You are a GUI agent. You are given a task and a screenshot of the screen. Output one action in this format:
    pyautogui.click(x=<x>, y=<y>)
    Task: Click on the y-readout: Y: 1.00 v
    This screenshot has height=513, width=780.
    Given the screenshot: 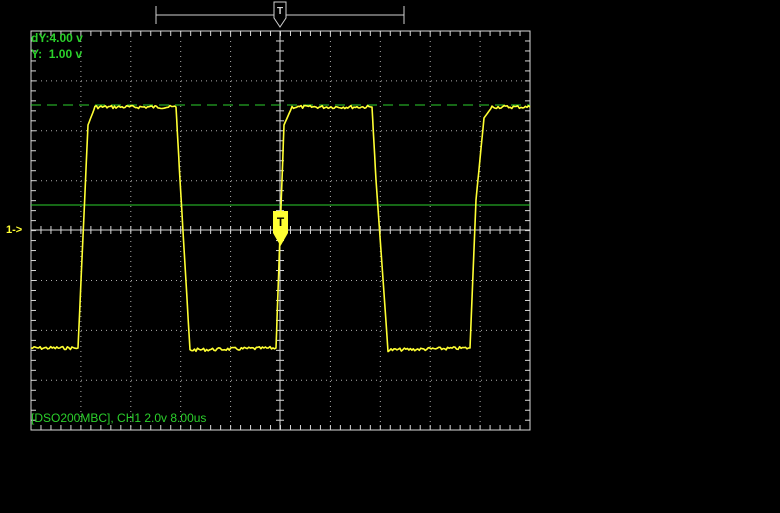 What is the action you would take?
    pyautogui.click(x=57, y=54)
    